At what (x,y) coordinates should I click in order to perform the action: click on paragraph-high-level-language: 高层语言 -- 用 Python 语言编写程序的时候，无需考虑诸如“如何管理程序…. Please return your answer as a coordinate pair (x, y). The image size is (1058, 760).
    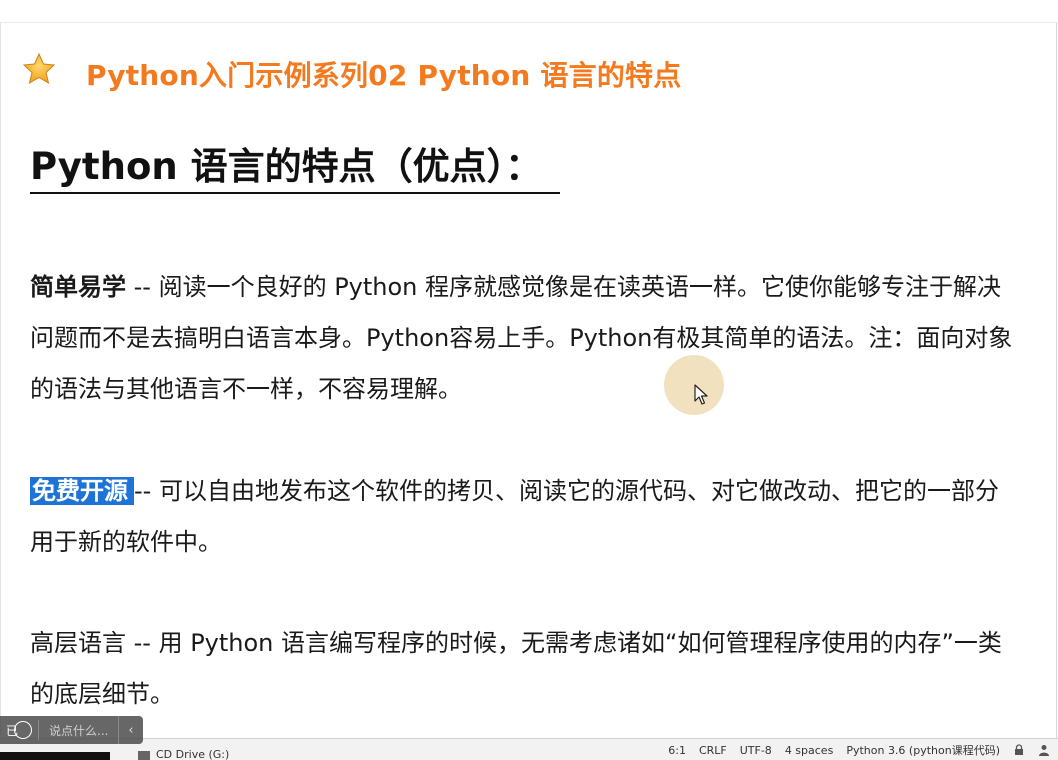
    Looking at the image, I should click on (525, 669).